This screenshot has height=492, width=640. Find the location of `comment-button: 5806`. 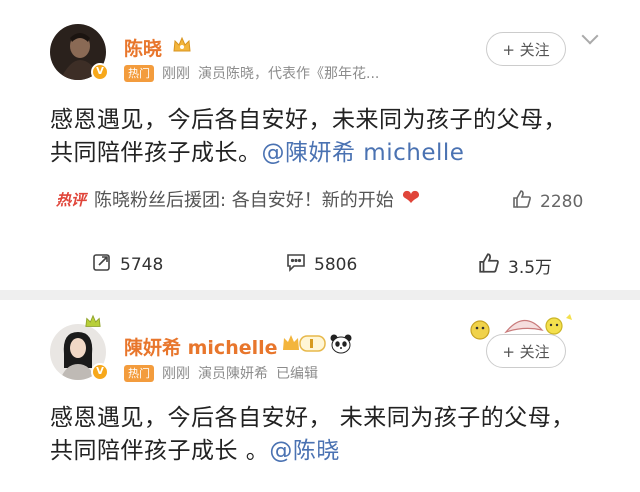

comment-button: 5806 is located at coordinates (321, 264).